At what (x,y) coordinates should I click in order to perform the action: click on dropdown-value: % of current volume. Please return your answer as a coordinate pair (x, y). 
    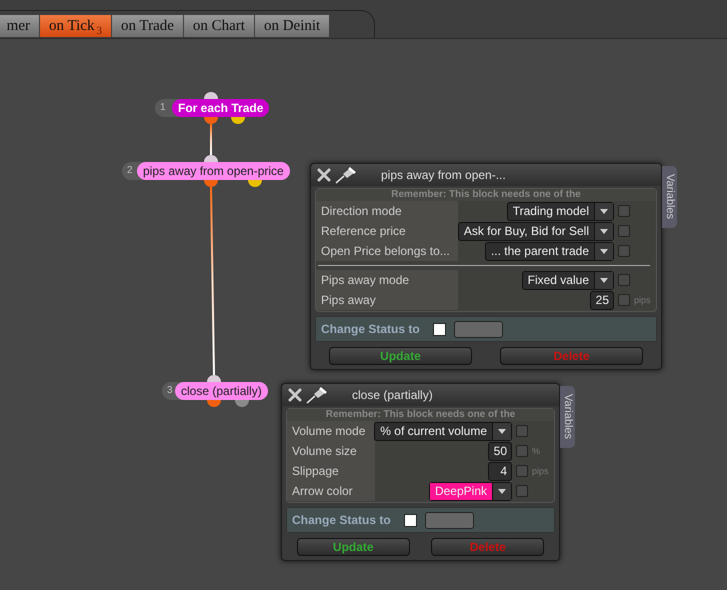
    Looking at the image, I should click on (433, 431).